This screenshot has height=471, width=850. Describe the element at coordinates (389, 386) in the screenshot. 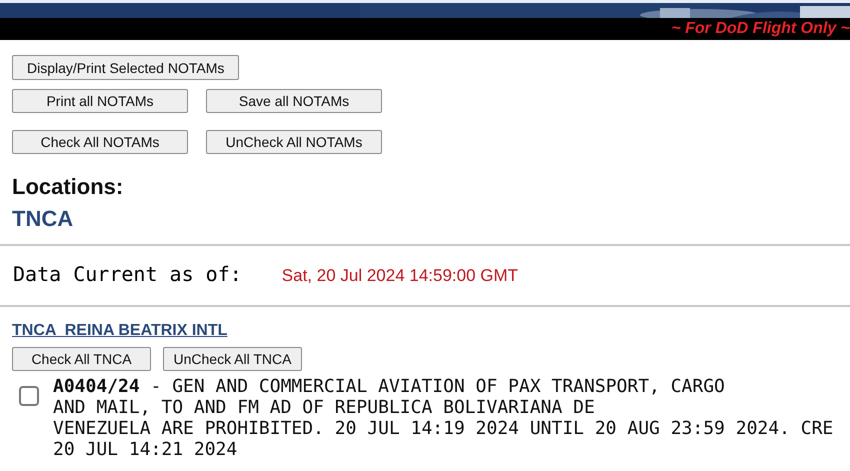

I see `notam-text: A0404/24 - GEN AND COMMERCIAL AVIATION OF PAX TRANSPORT, CARGO` at that location.